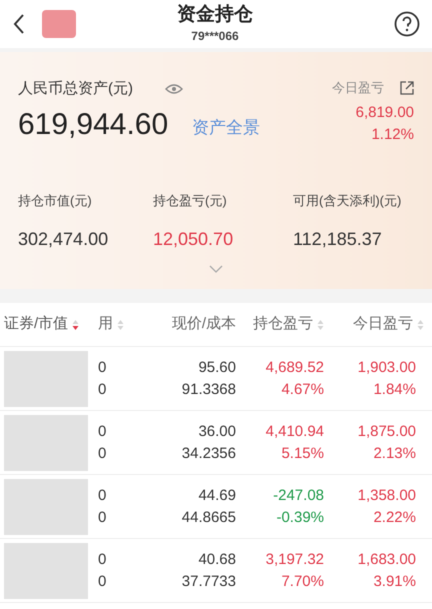 The height and width of the screenshot is (609, 432). Describe the element at coordinates (387, 432) in the screenshot. I see `today-pnl: 1,875.00` at that location.